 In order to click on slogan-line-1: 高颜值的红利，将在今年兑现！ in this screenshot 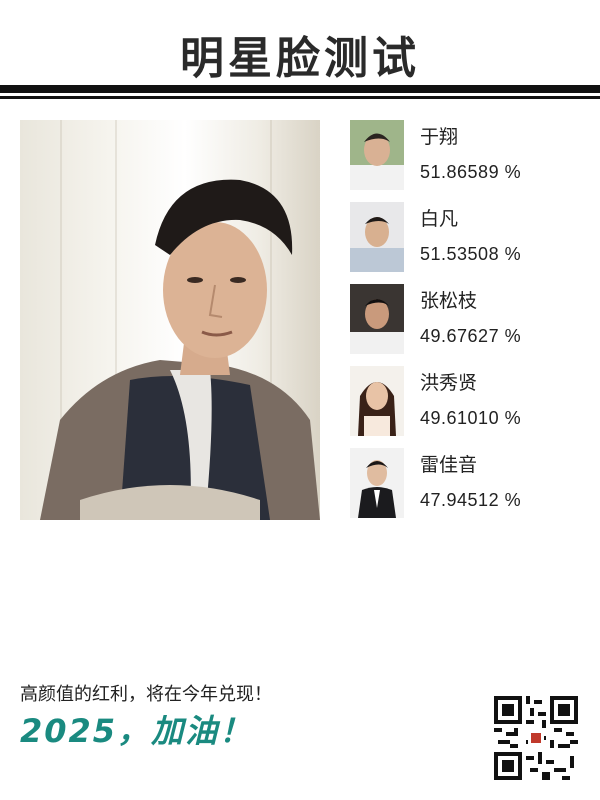, I will do `click(146, 694)`.